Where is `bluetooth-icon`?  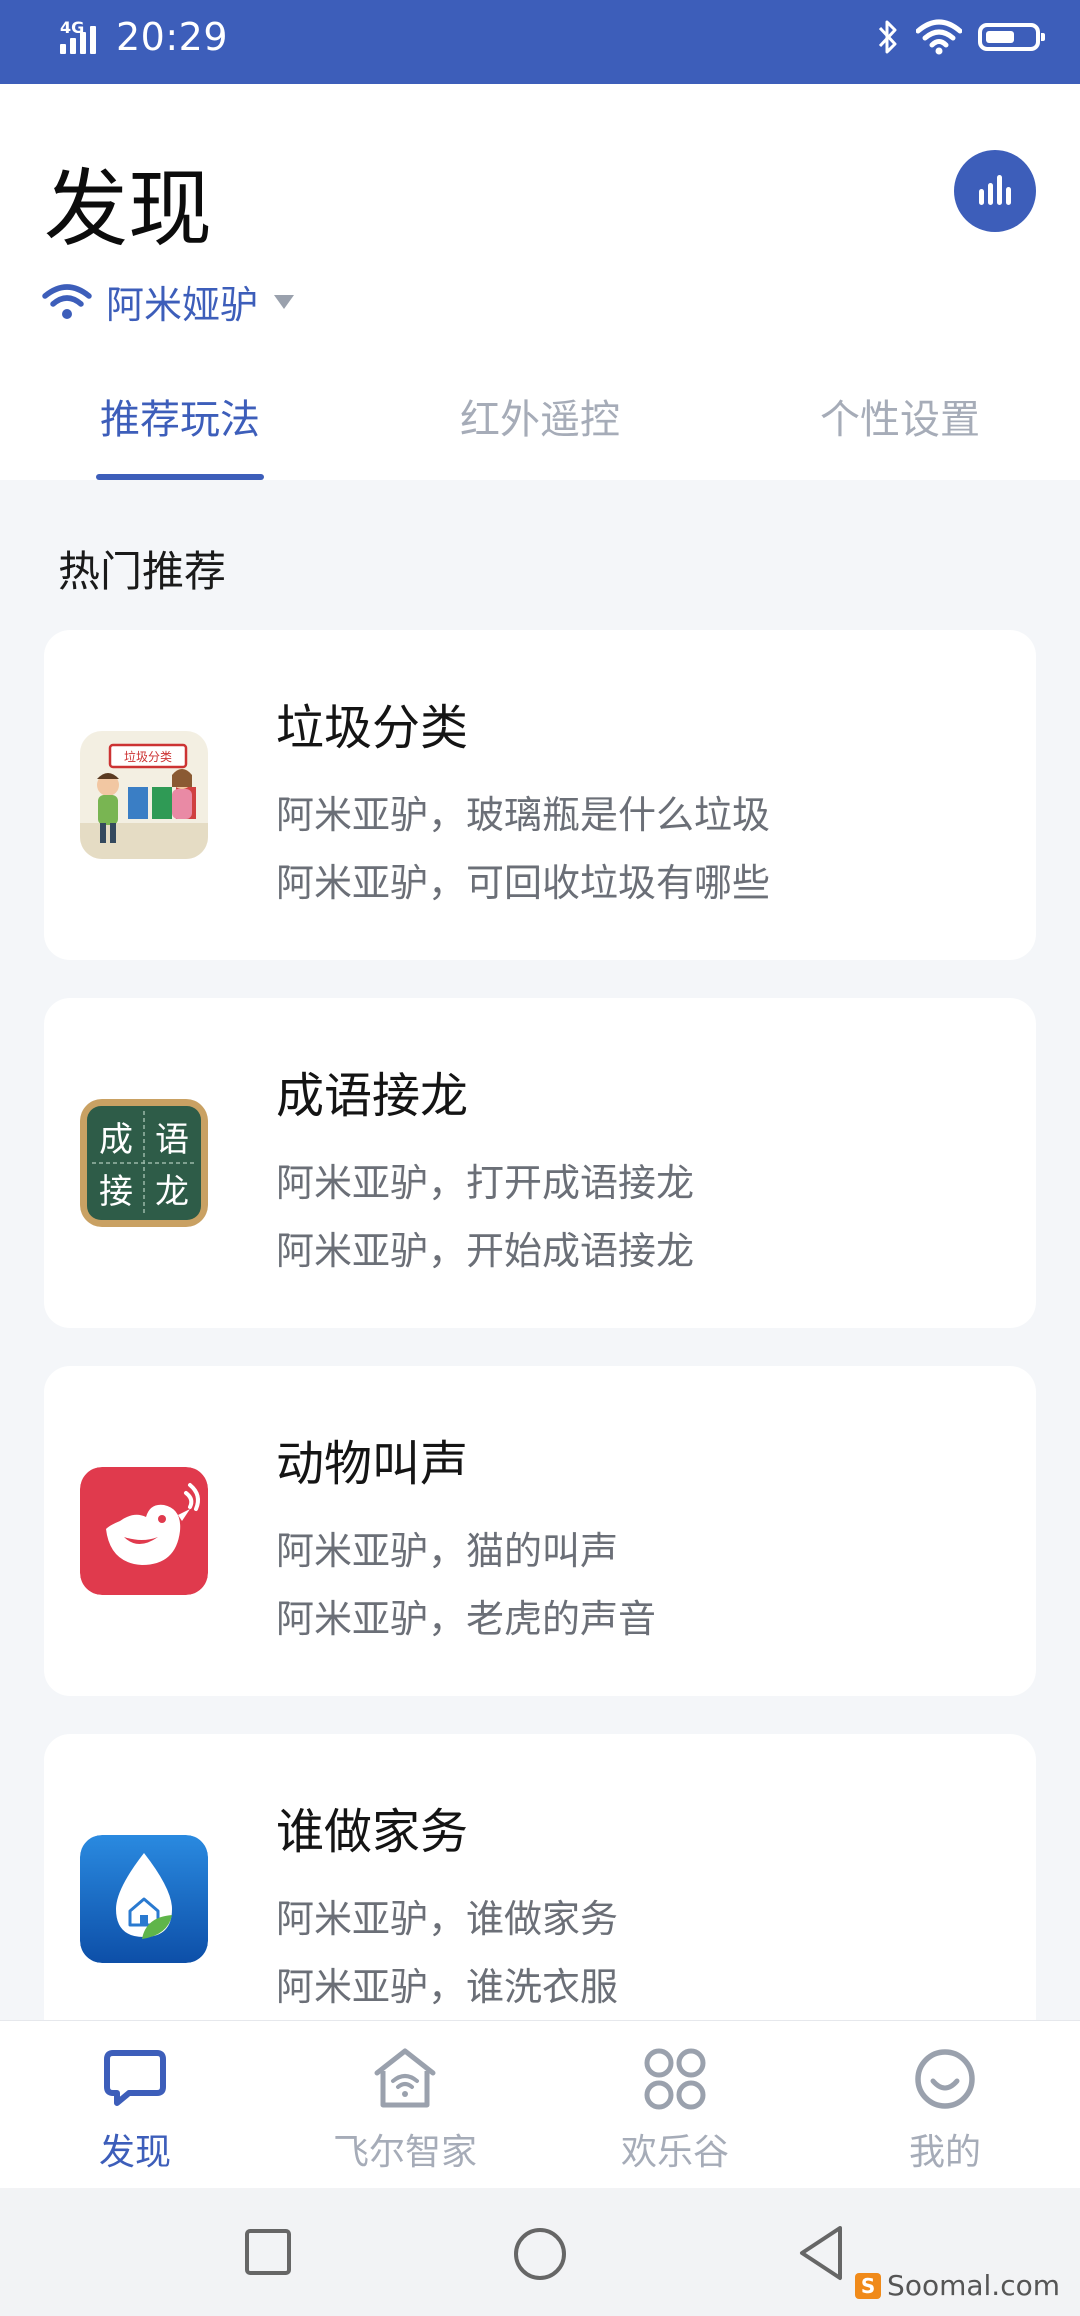
bluetooth-icon is located at coordinates (887, 37).